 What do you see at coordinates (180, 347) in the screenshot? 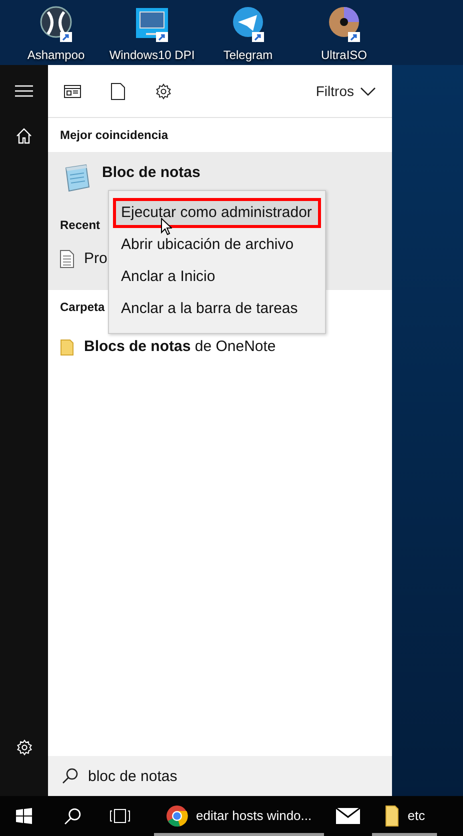
I see `folder-result: Blocs de notas de OneNote` at bounding box center [180, 347].